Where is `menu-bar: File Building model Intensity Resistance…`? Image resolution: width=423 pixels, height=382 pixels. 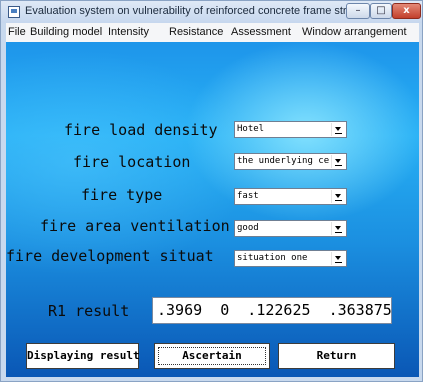 menu-bar: File Building model Intensity Resistance… is located at coordinates (212, 33).